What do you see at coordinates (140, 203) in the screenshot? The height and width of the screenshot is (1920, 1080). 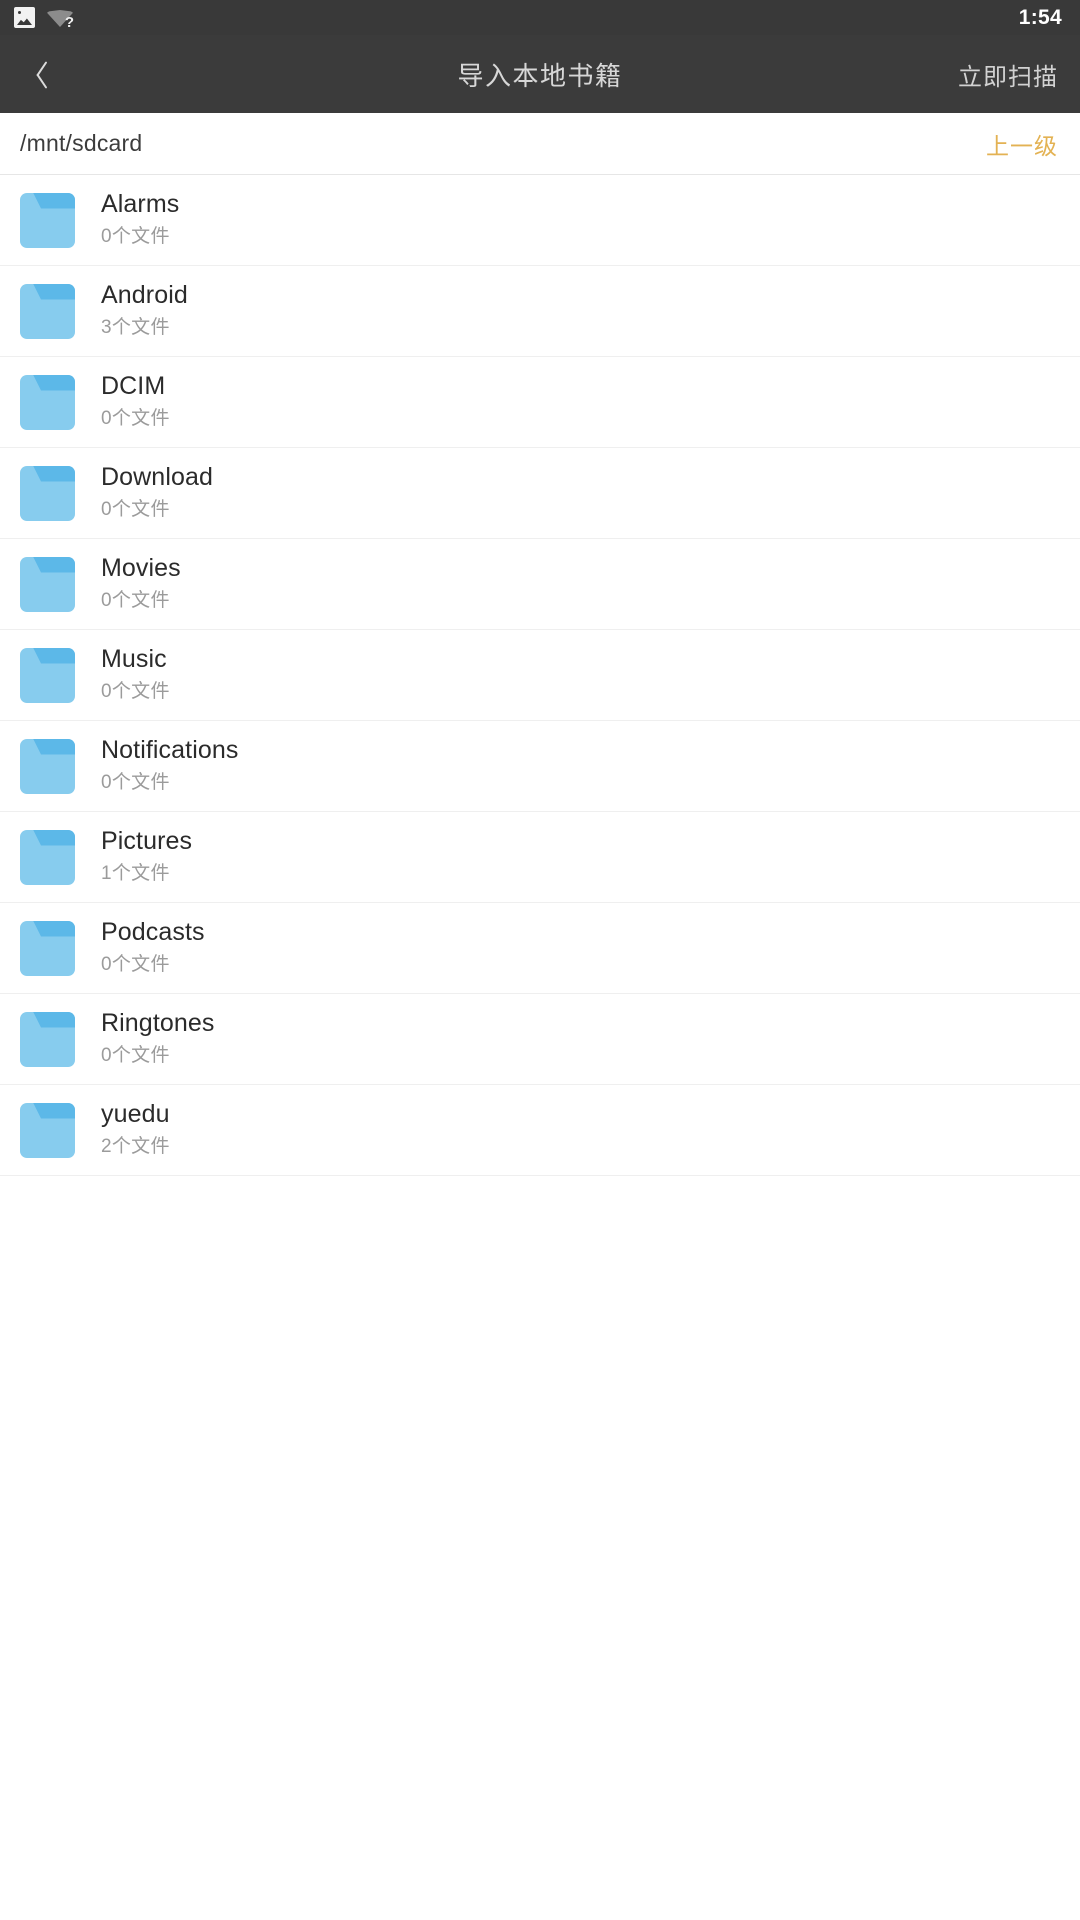 I see `folder-name-label: Alarms` at bounding box center [140, 203].